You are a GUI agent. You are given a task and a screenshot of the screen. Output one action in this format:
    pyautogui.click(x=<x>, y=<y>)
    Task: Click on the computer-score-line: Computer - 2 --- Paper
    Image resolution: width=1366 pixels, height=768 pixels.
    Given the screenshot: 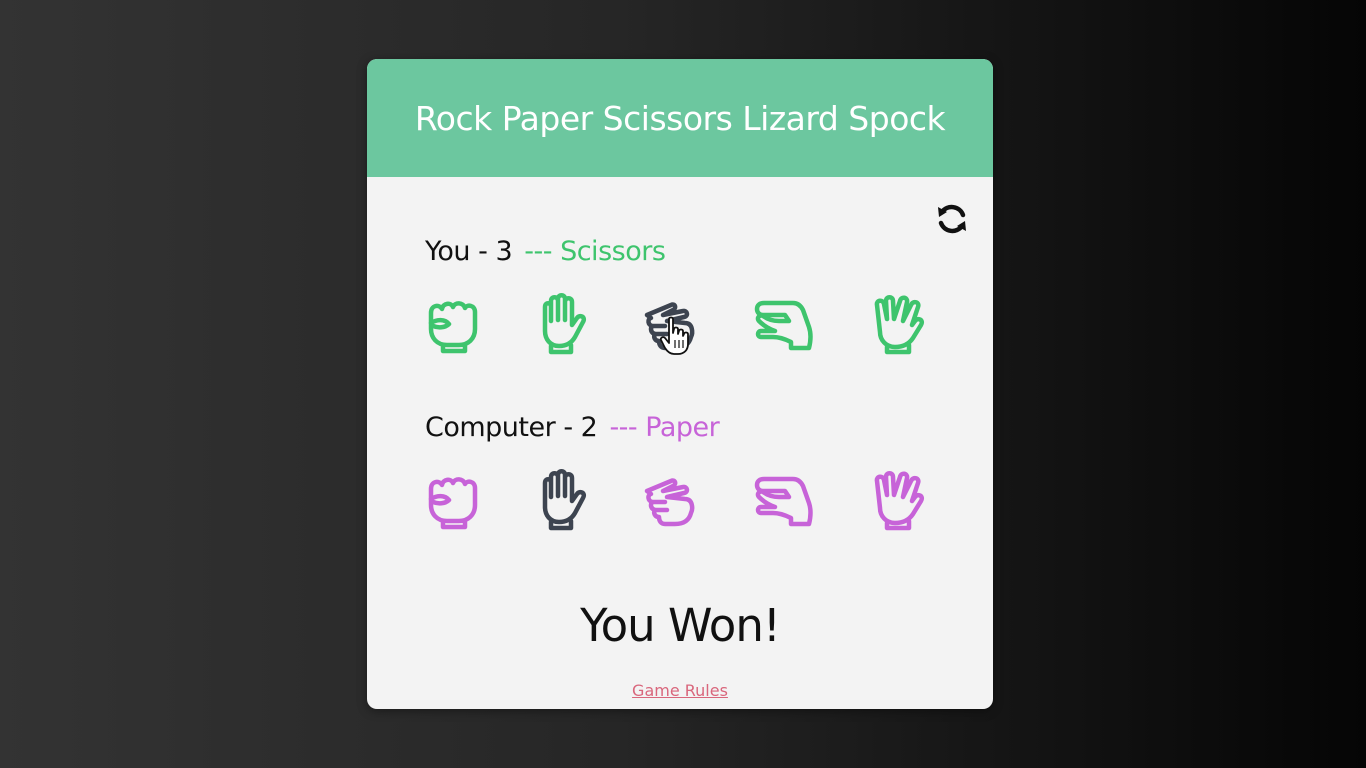 What is the action you would take?
    pyautogui.click(x=572, y=432)
    